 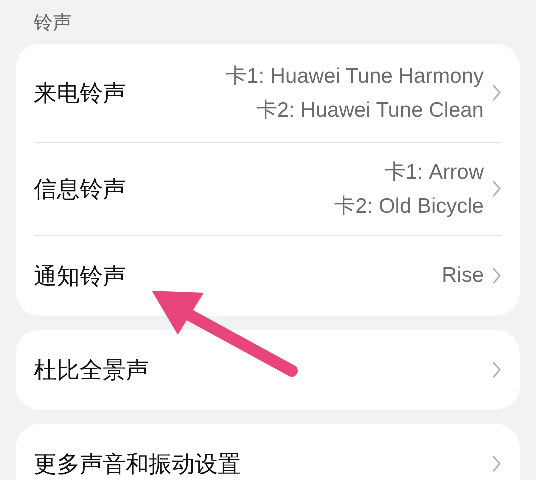 What do you see at coordinates (355, 77) in the screenshot?
I see `row-value: 卡1: Huawei Tune Harmony` at bounding box center [355, 77].